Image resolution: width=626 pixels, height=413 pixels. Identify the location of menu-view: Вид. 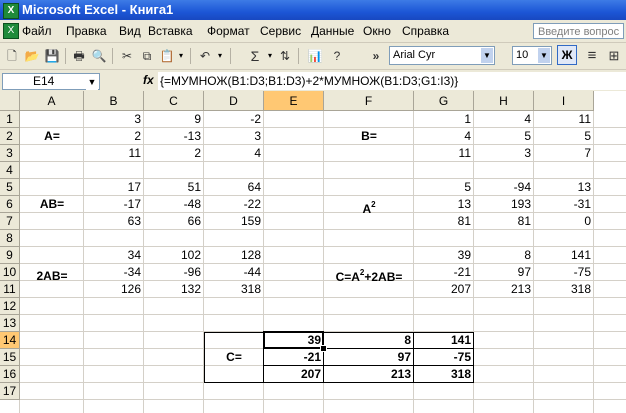
(130, 31).